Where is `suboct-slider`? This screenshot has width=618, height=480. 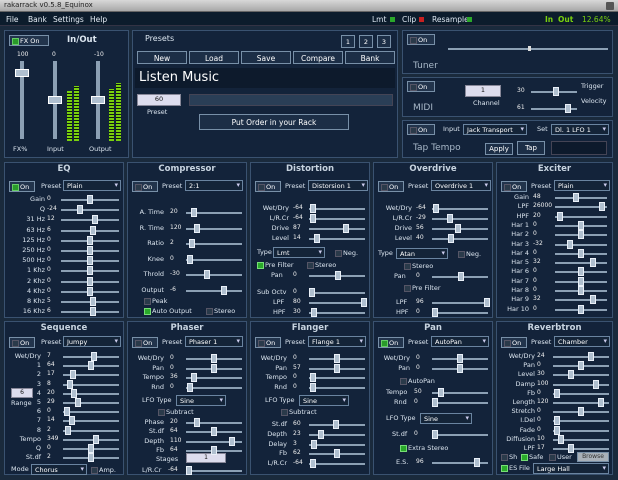
suboct-slider is located at coordinates (312, 292).